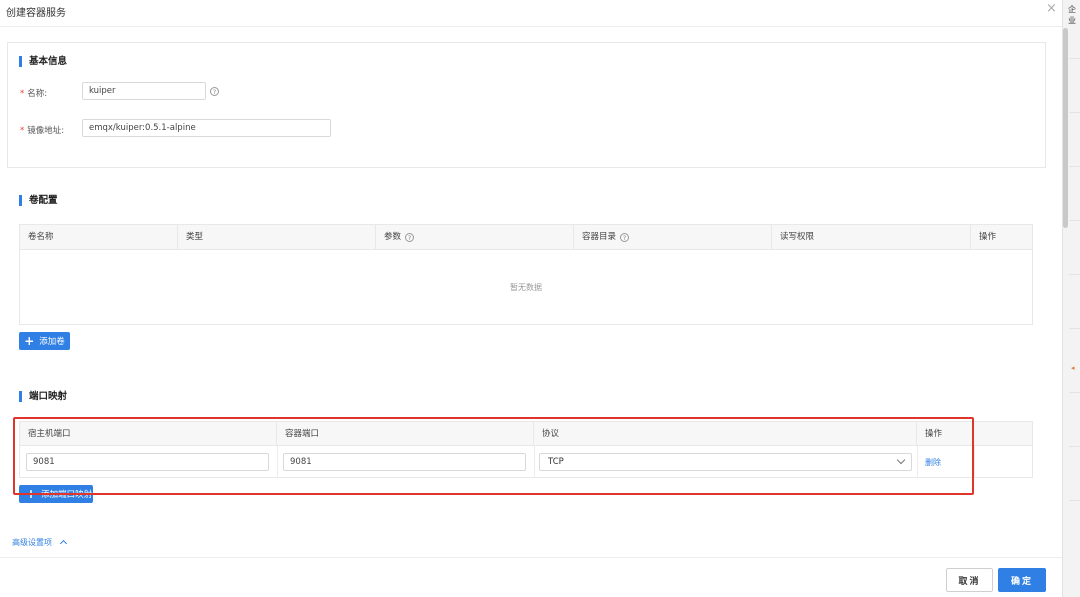 This screenshot has width=1080, height=597. Describe the element at coordinates (56, 494) in the screenshot. I see `add-port-mapping-button: + 添加端口映射` at that location.